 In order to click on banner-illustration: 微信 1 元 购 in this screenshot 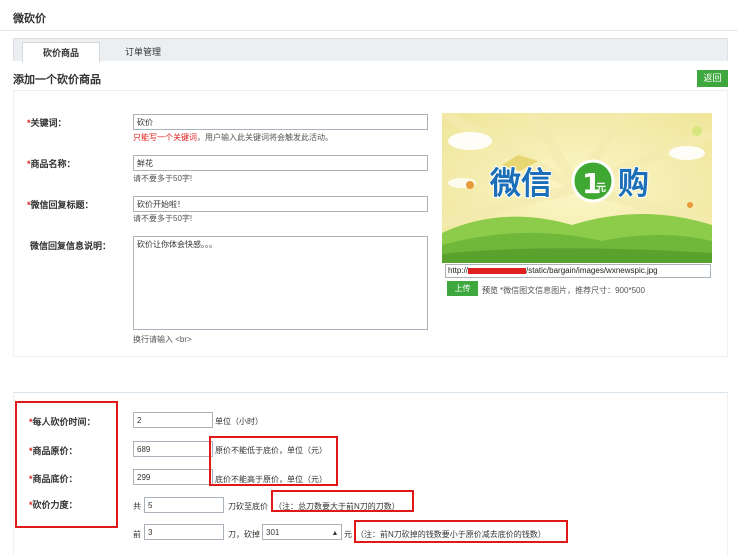, I will do `click(577, 188)`.